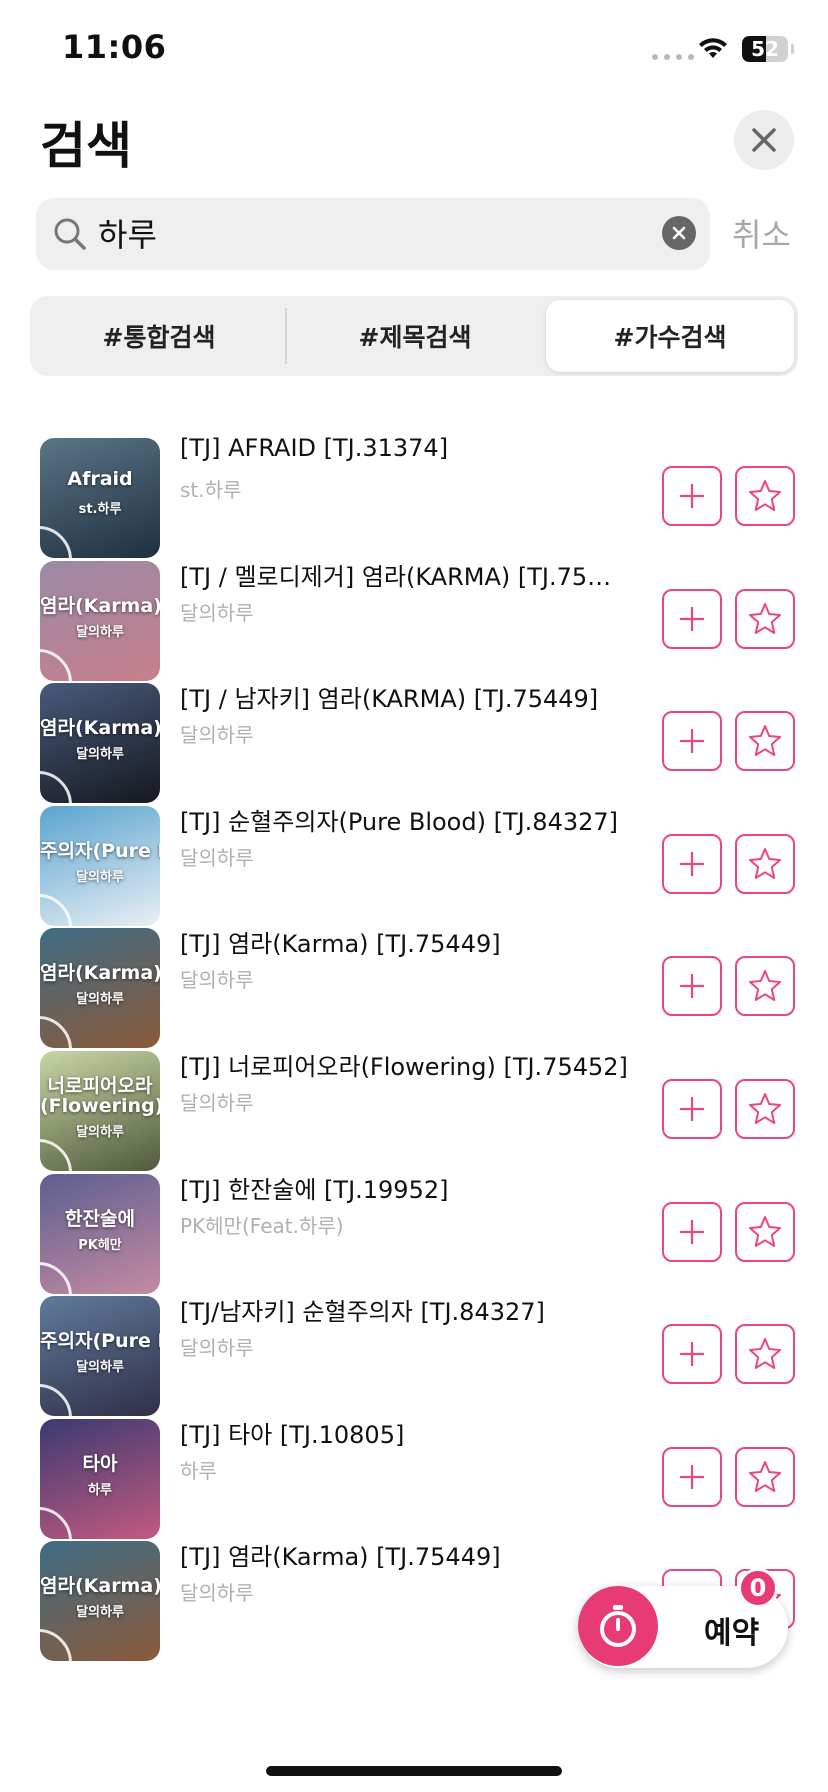 The image size is (828, 1792). I want to click on reserve-count-badge: 0, so click(758, 1588).